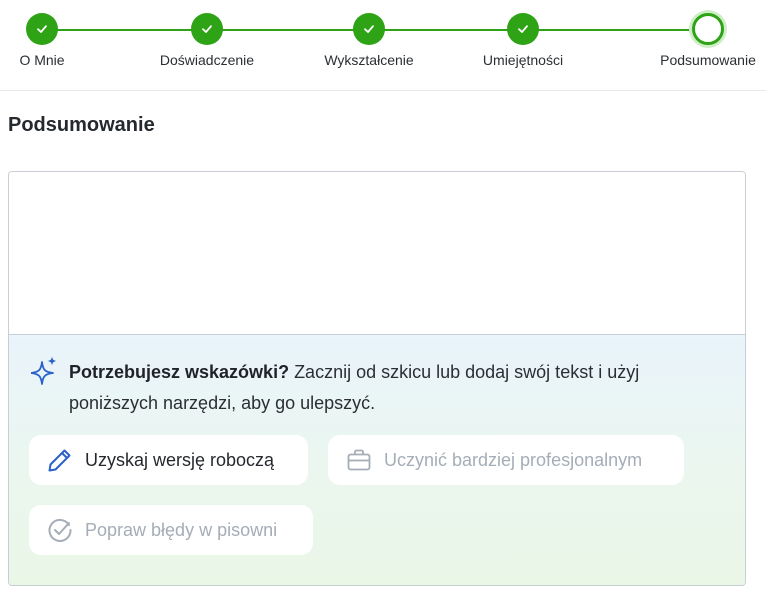  What do you see at coordinates (42, 60) in the screenshot?
I see `step-label: O Mnie` at bounding box center [42, 60].